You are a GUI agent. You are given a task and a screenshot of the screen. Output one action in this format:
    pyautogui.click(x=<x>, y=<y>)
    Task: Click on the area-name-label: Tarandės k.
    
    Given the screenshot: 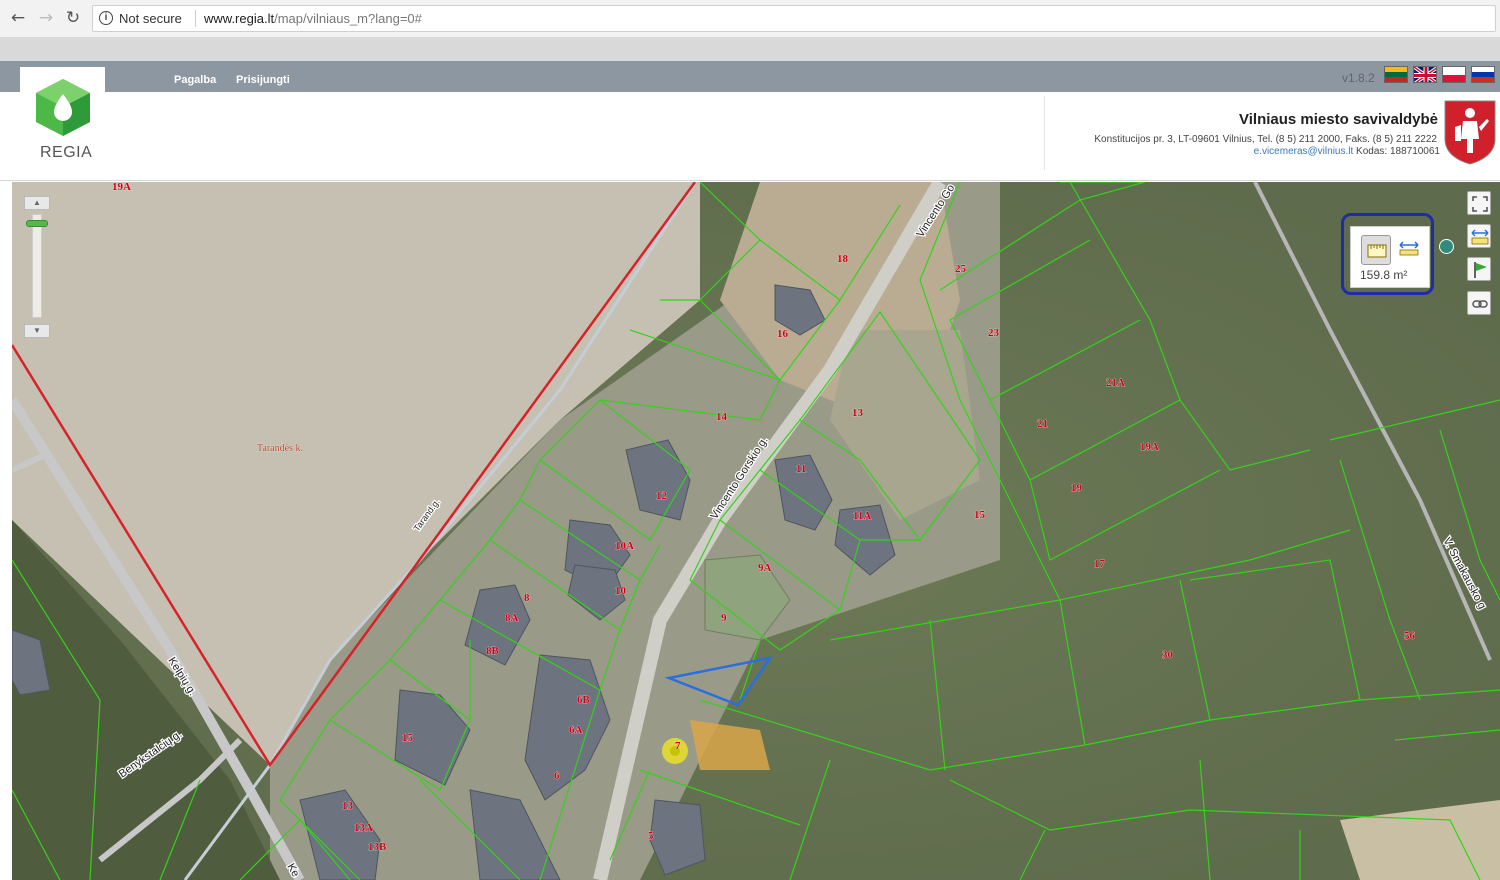 What is the action you would take?
    pyautogui.click(x=280, y=448)
    